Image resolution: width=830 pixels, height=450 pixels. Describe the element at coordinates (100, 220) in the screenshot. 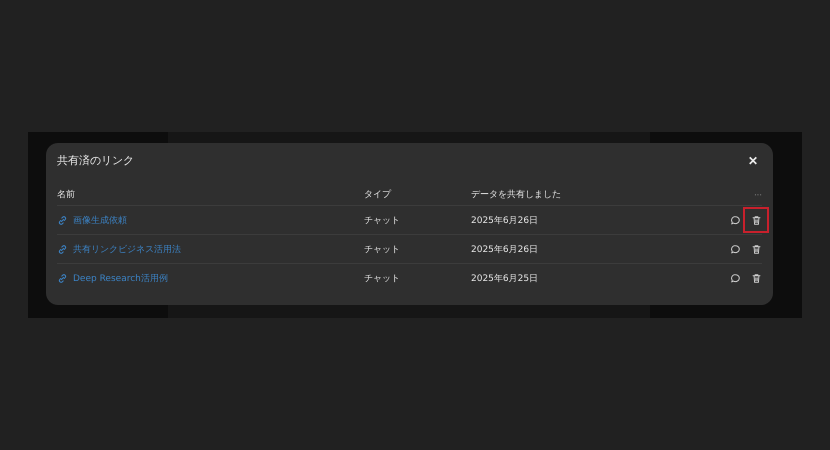

I see `link: 画像生成依頼` at that location.